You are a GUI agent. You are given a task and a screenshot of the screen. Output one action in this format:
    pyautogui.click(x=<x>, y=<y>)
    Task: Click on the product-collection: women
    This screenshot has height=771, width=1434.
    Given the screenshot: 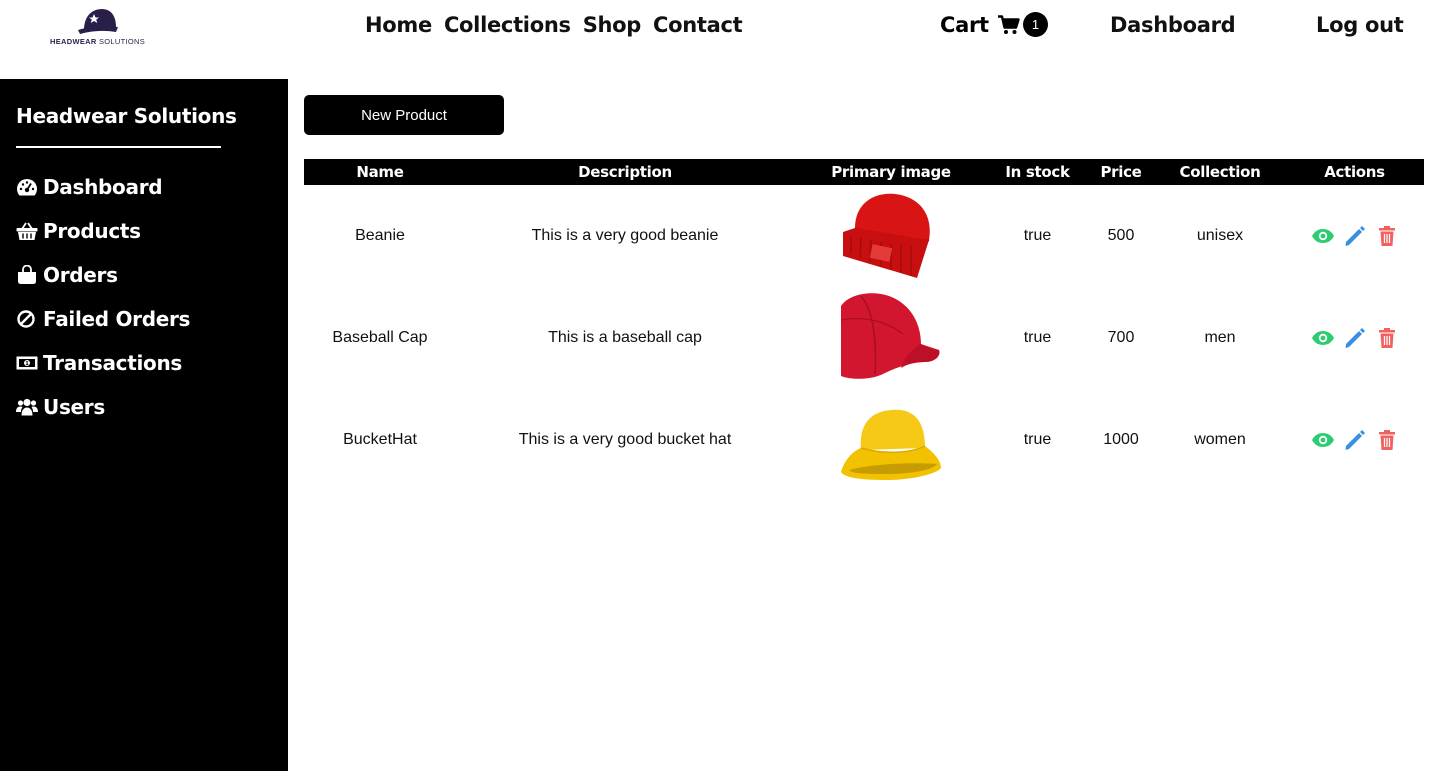 What is the action you would take?
    pyautogui.click(x=1220, y=439)
    